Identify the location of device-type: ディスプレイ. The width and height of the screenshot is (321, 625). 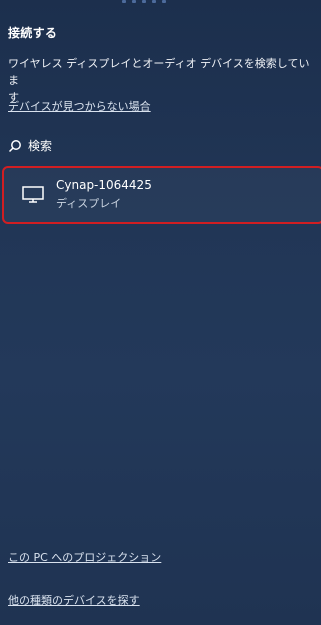
(89, 203).